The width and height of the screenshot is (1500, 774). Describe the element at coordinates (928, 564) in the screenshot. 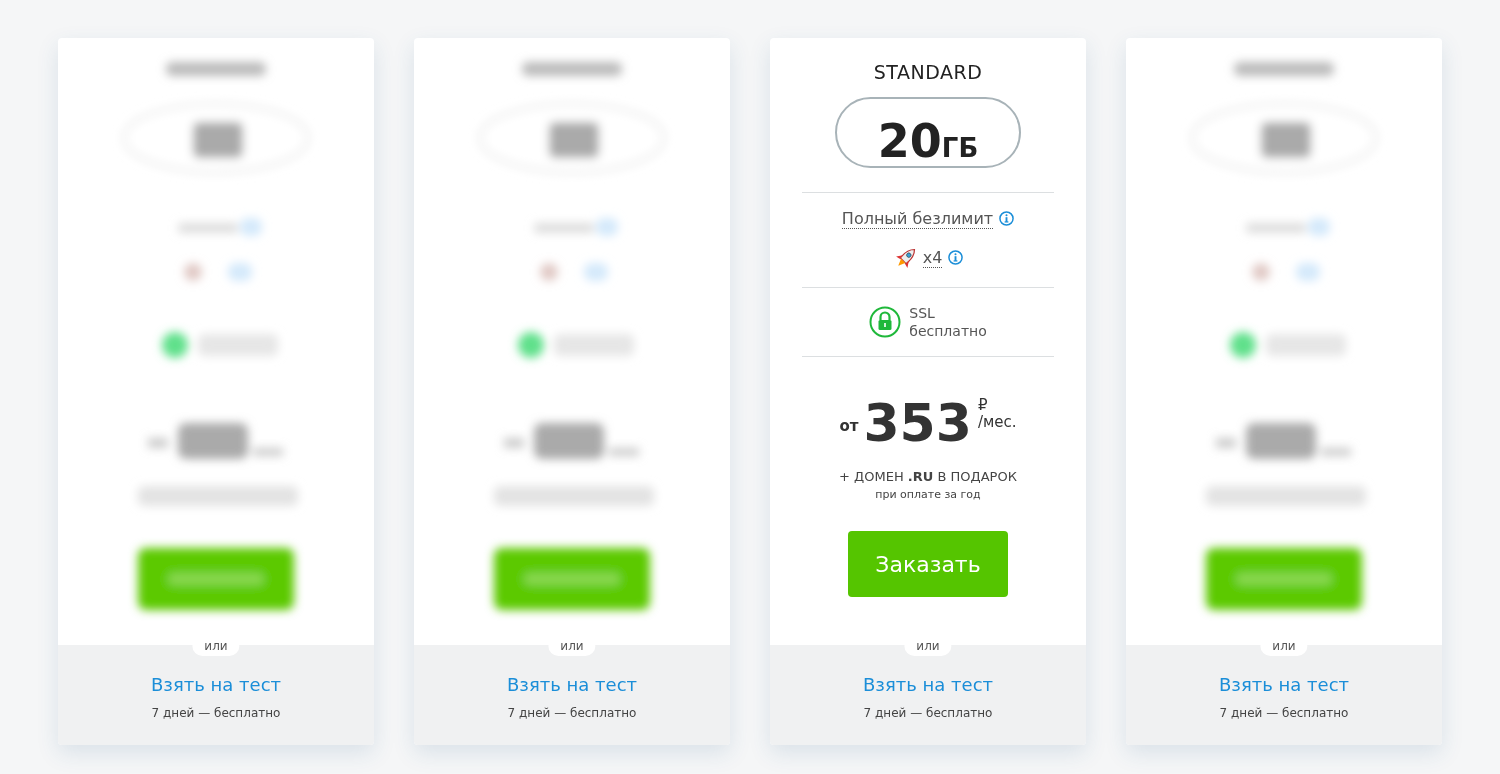

I see `order-button: Заказать` at that location.